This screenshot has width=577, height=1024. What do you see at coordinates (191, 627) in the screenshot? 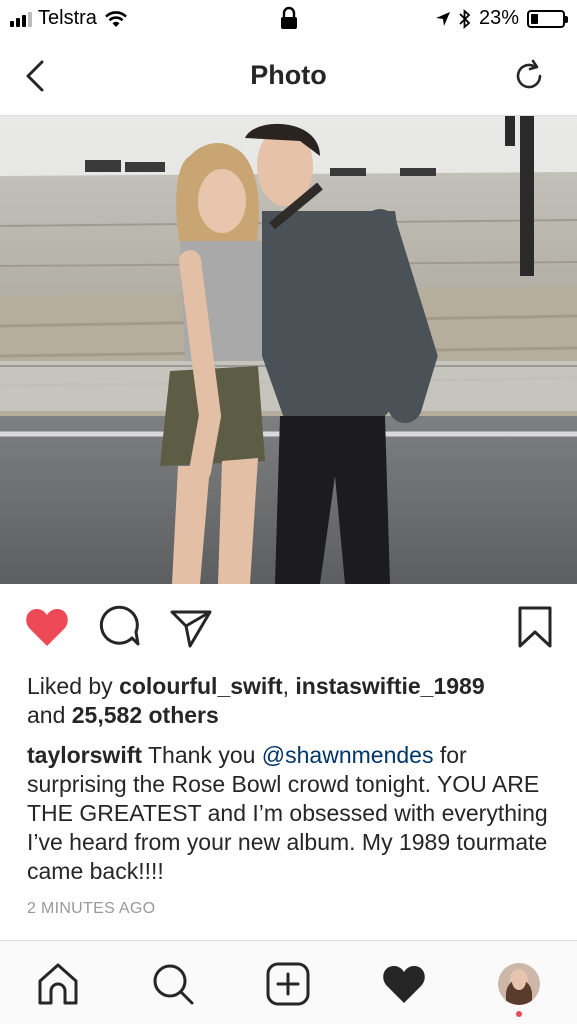
I see `paper-plane-icon` at bounding box center [191, 627].